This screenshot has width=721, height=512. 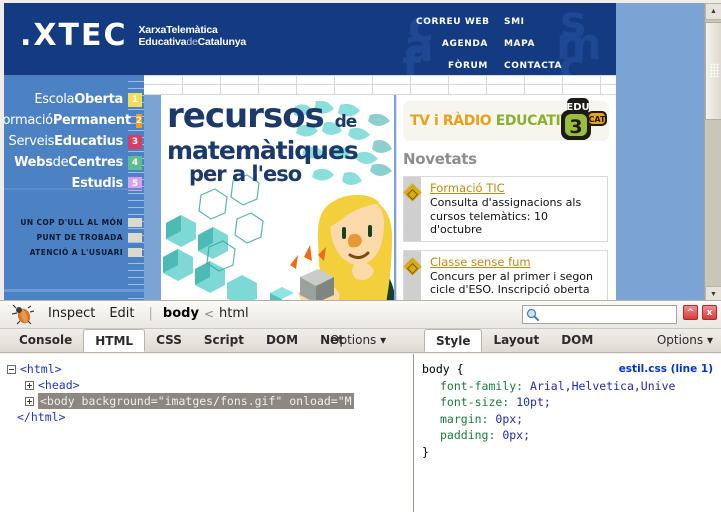 I want to click on tab-dom-right: DOM, so click(x=577, y=340).